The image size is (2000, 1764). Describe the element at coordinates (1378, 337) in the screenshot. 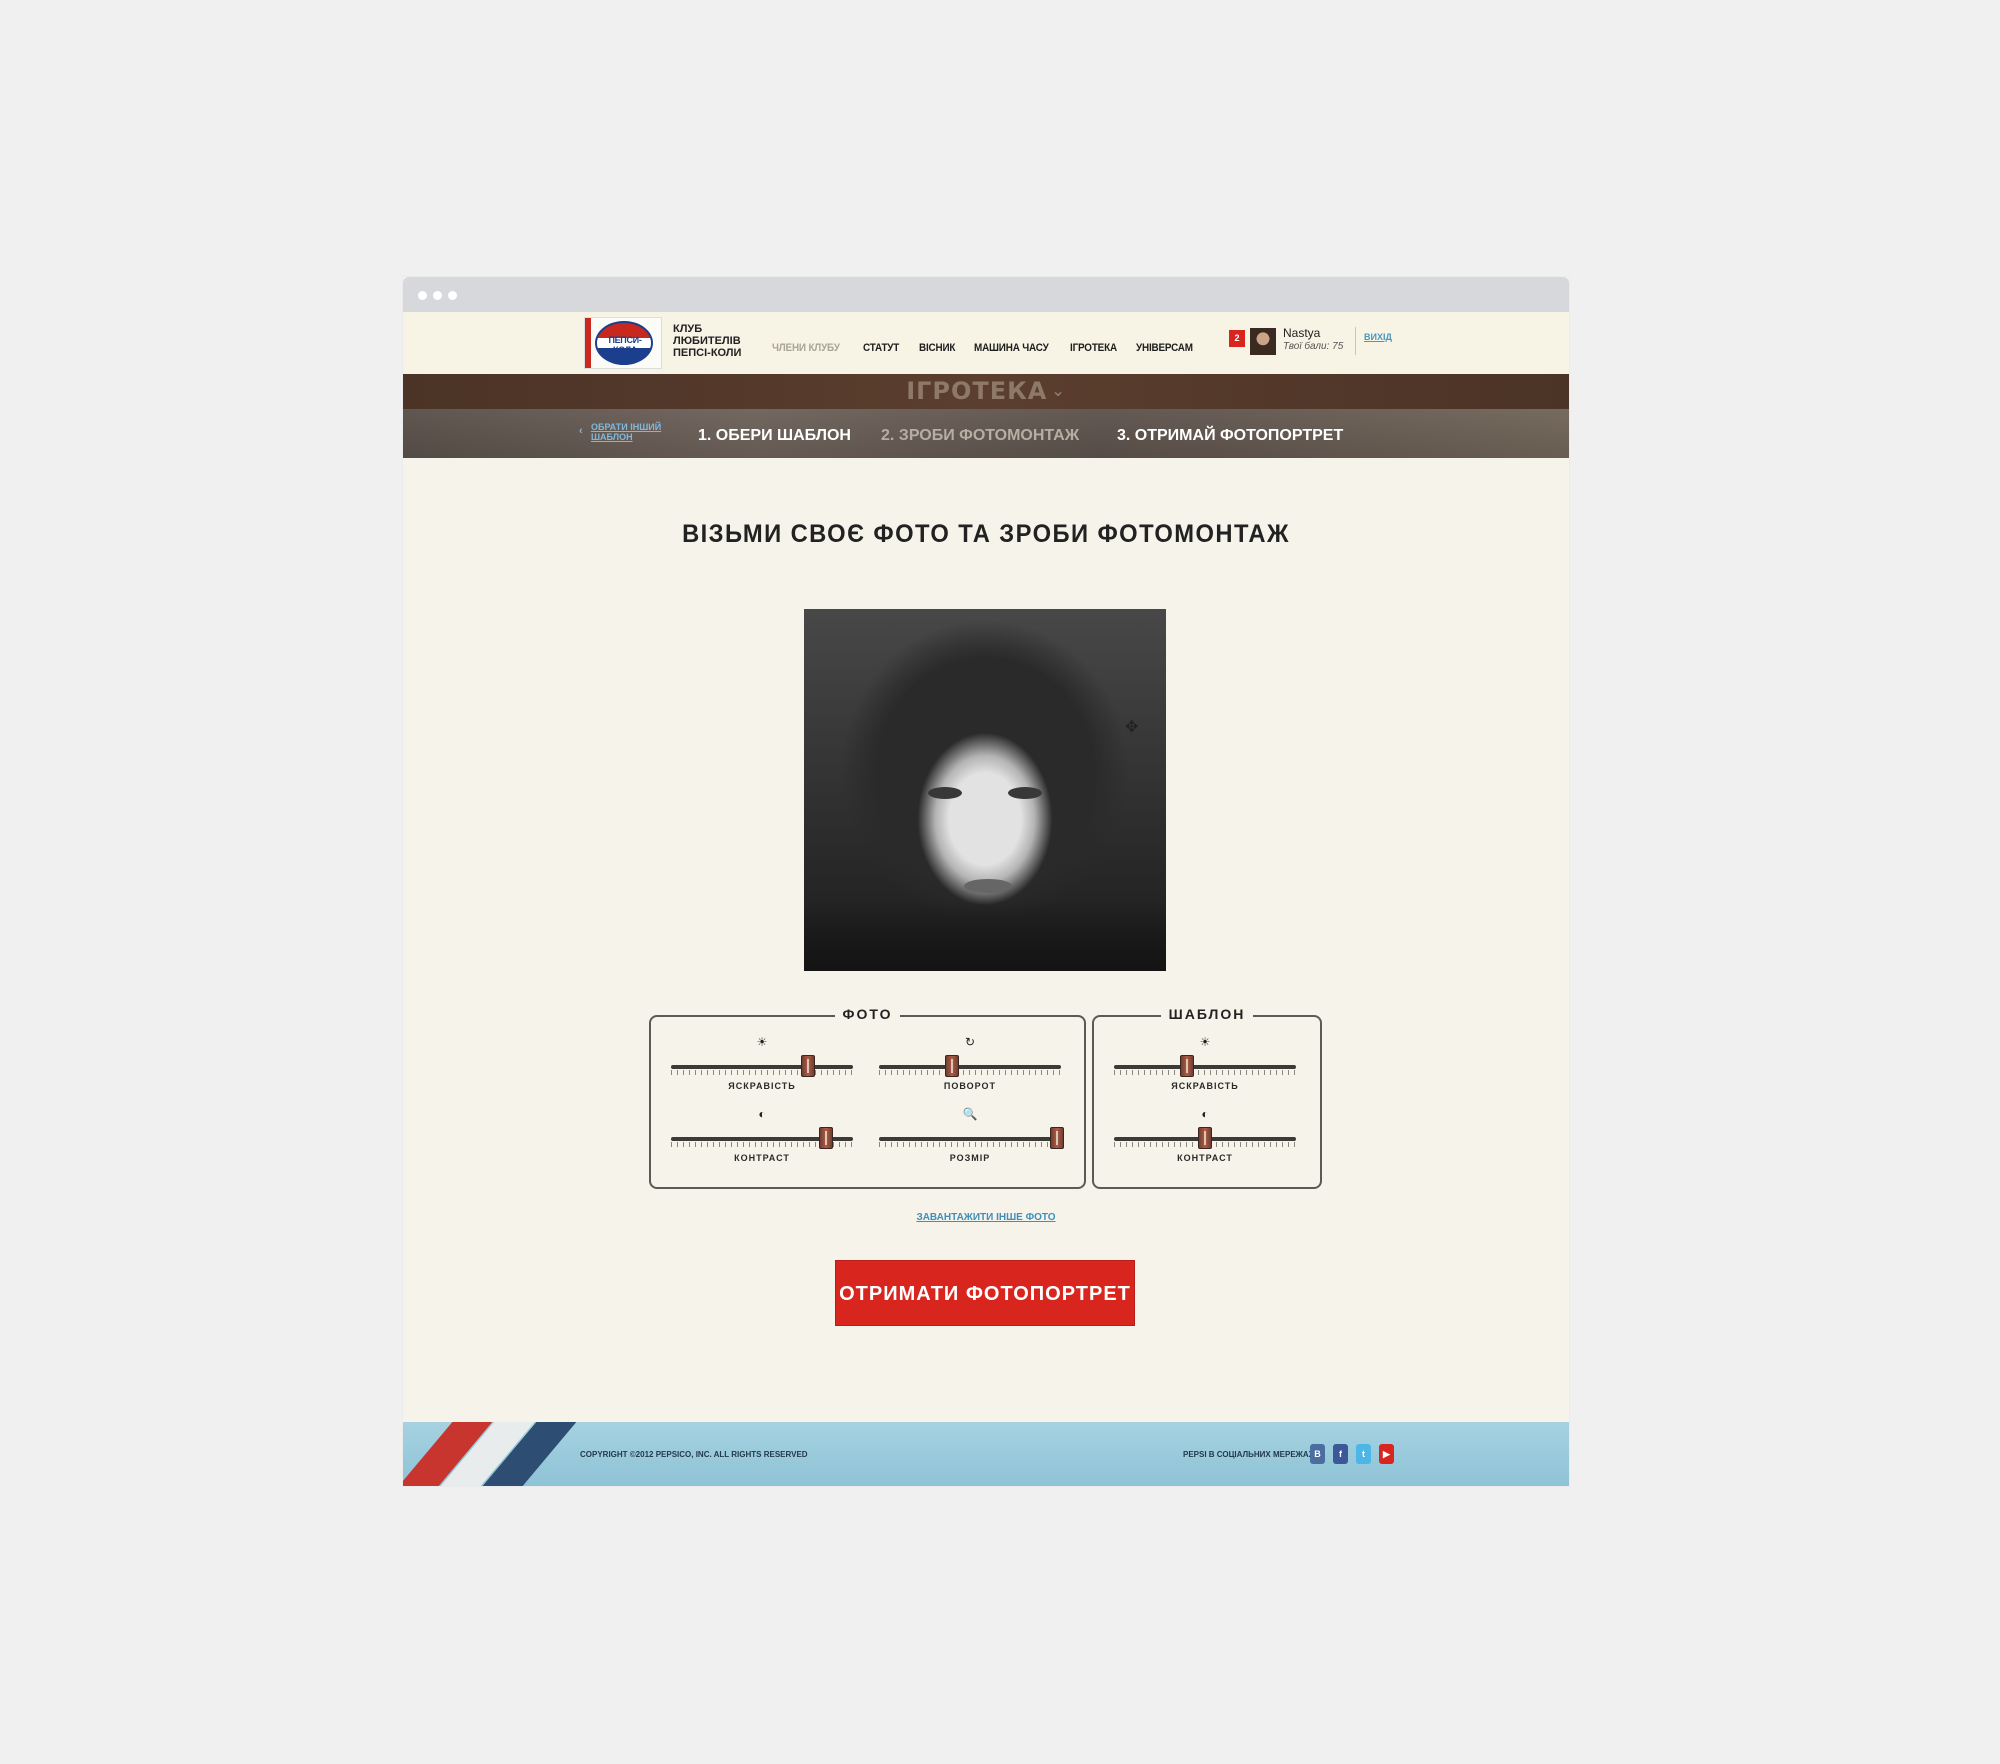

I see `logout-link: ВИХІД` at that location.